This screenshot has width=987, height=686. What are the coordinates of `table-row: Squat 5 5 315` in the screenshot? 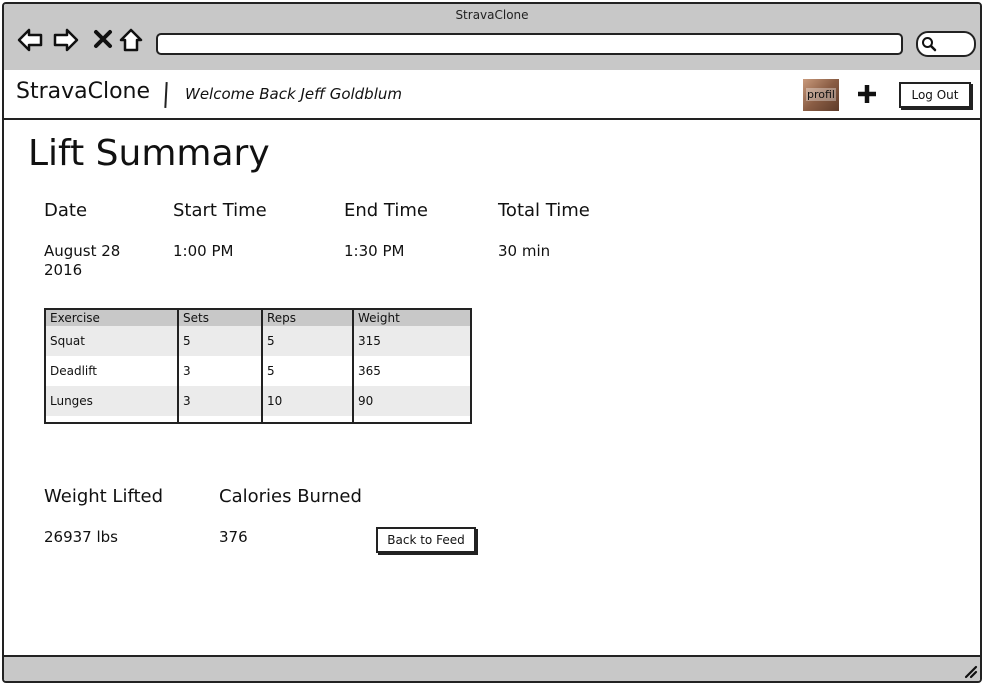 It's located at (258, 341).